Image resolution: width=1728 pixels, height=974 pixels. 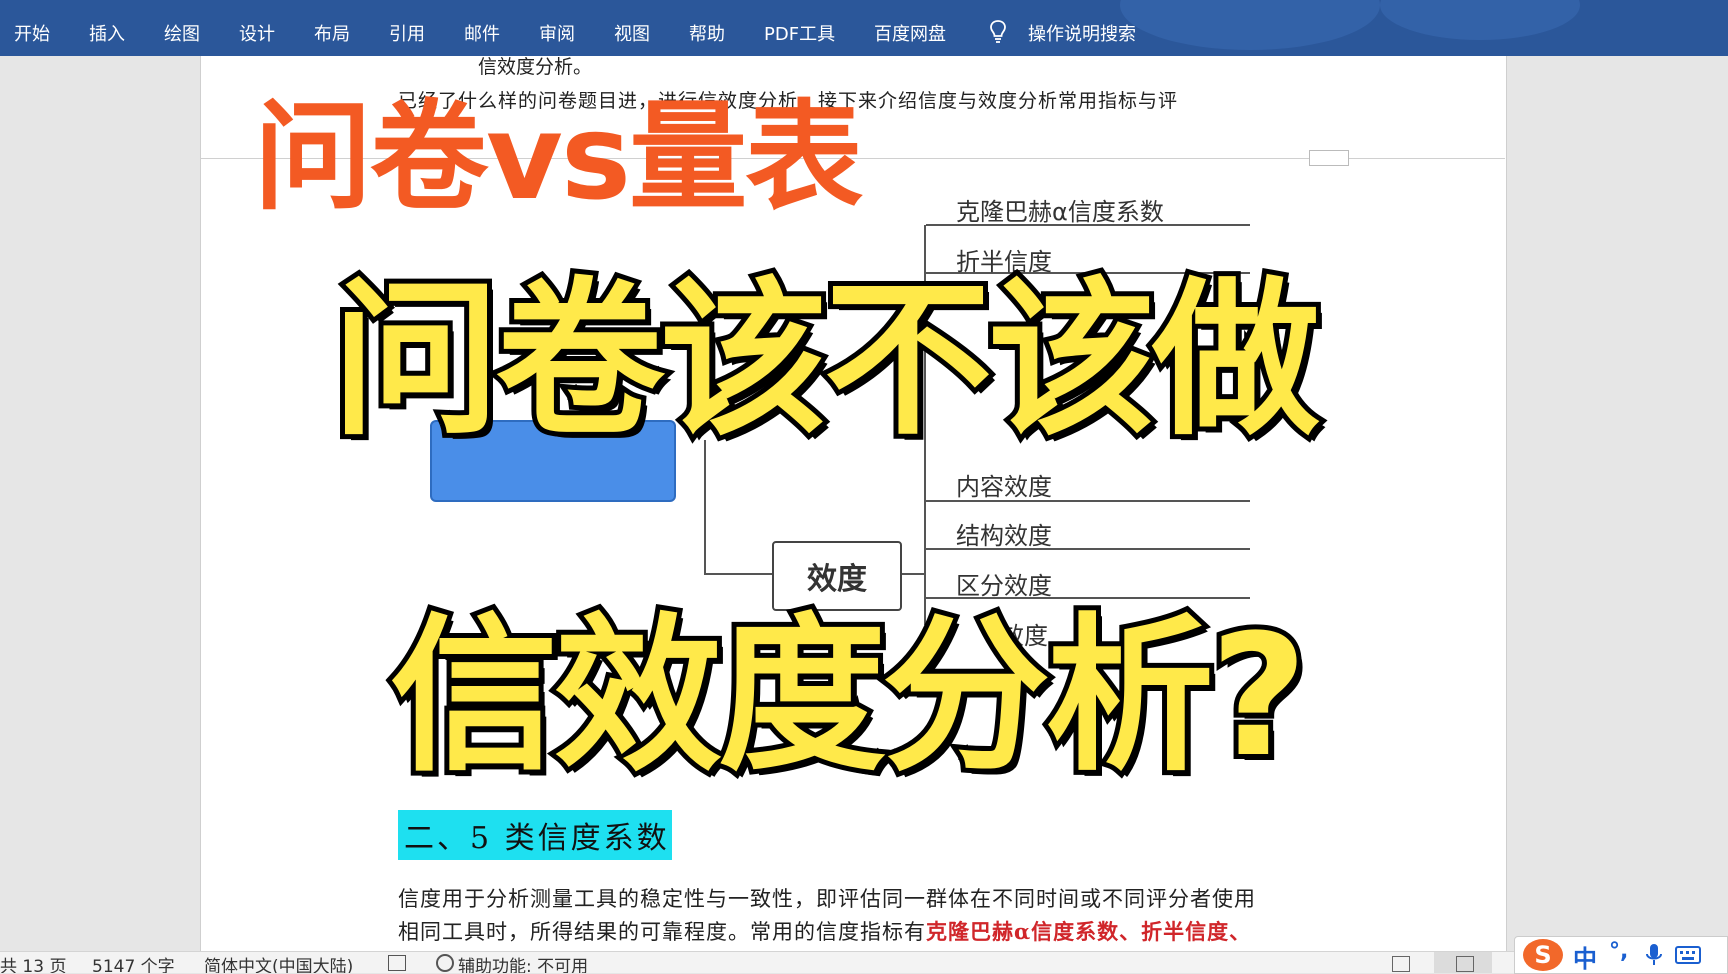 I want to click on highlighted-text: 克隆巴赫α信度系数、折半信度、, so click(x=1089, y=931).